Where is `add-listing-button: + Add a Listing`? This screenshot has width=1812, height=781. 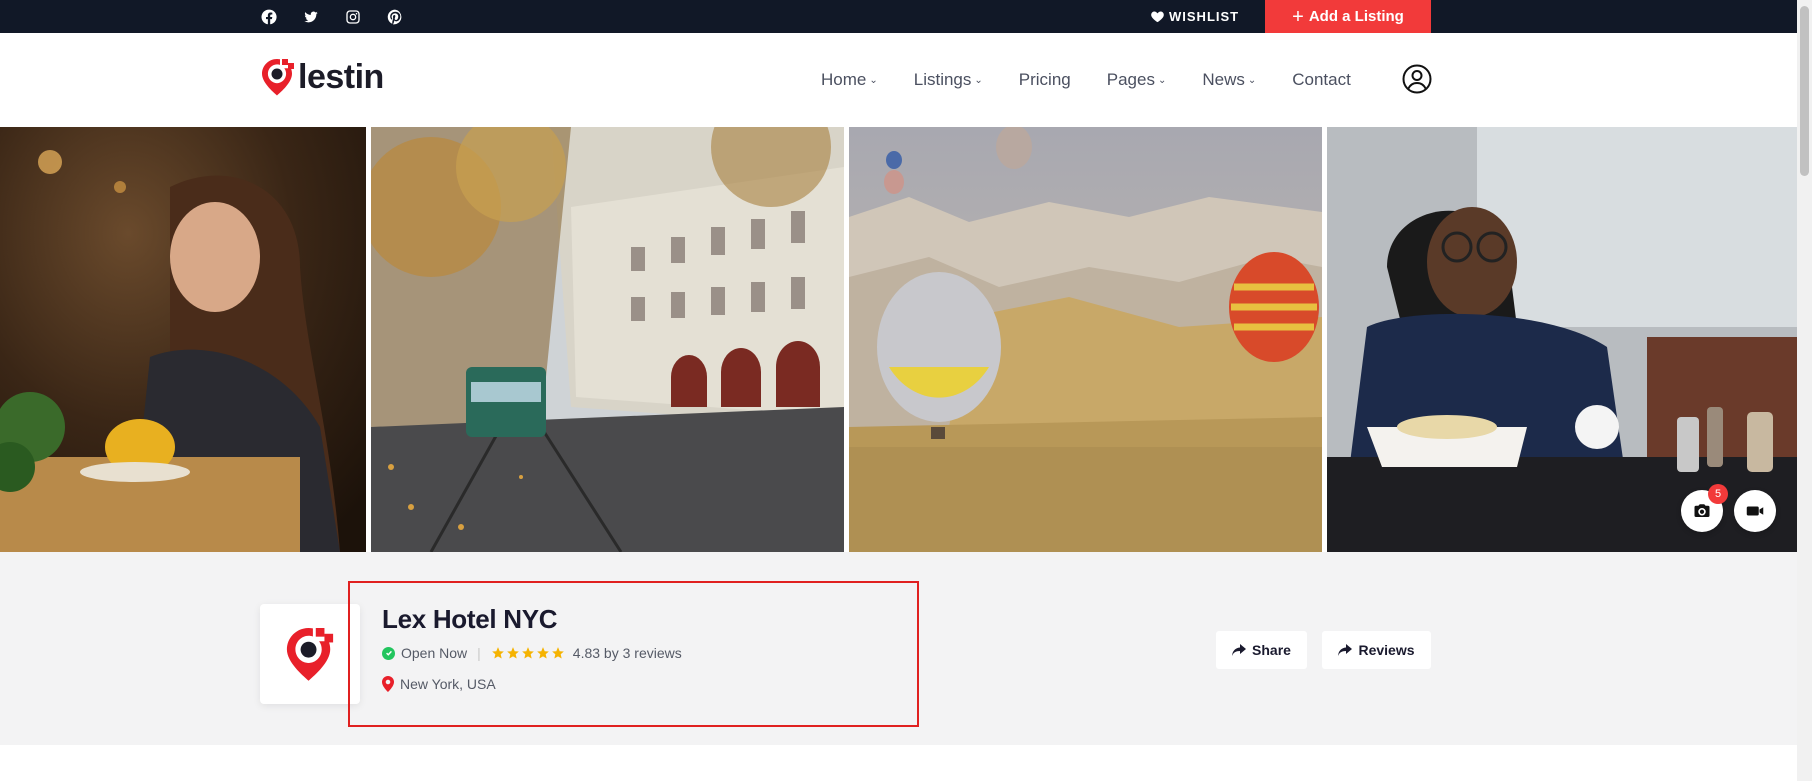 add-listing-button: + Add a Listing is located at coordinates (1348, 16).